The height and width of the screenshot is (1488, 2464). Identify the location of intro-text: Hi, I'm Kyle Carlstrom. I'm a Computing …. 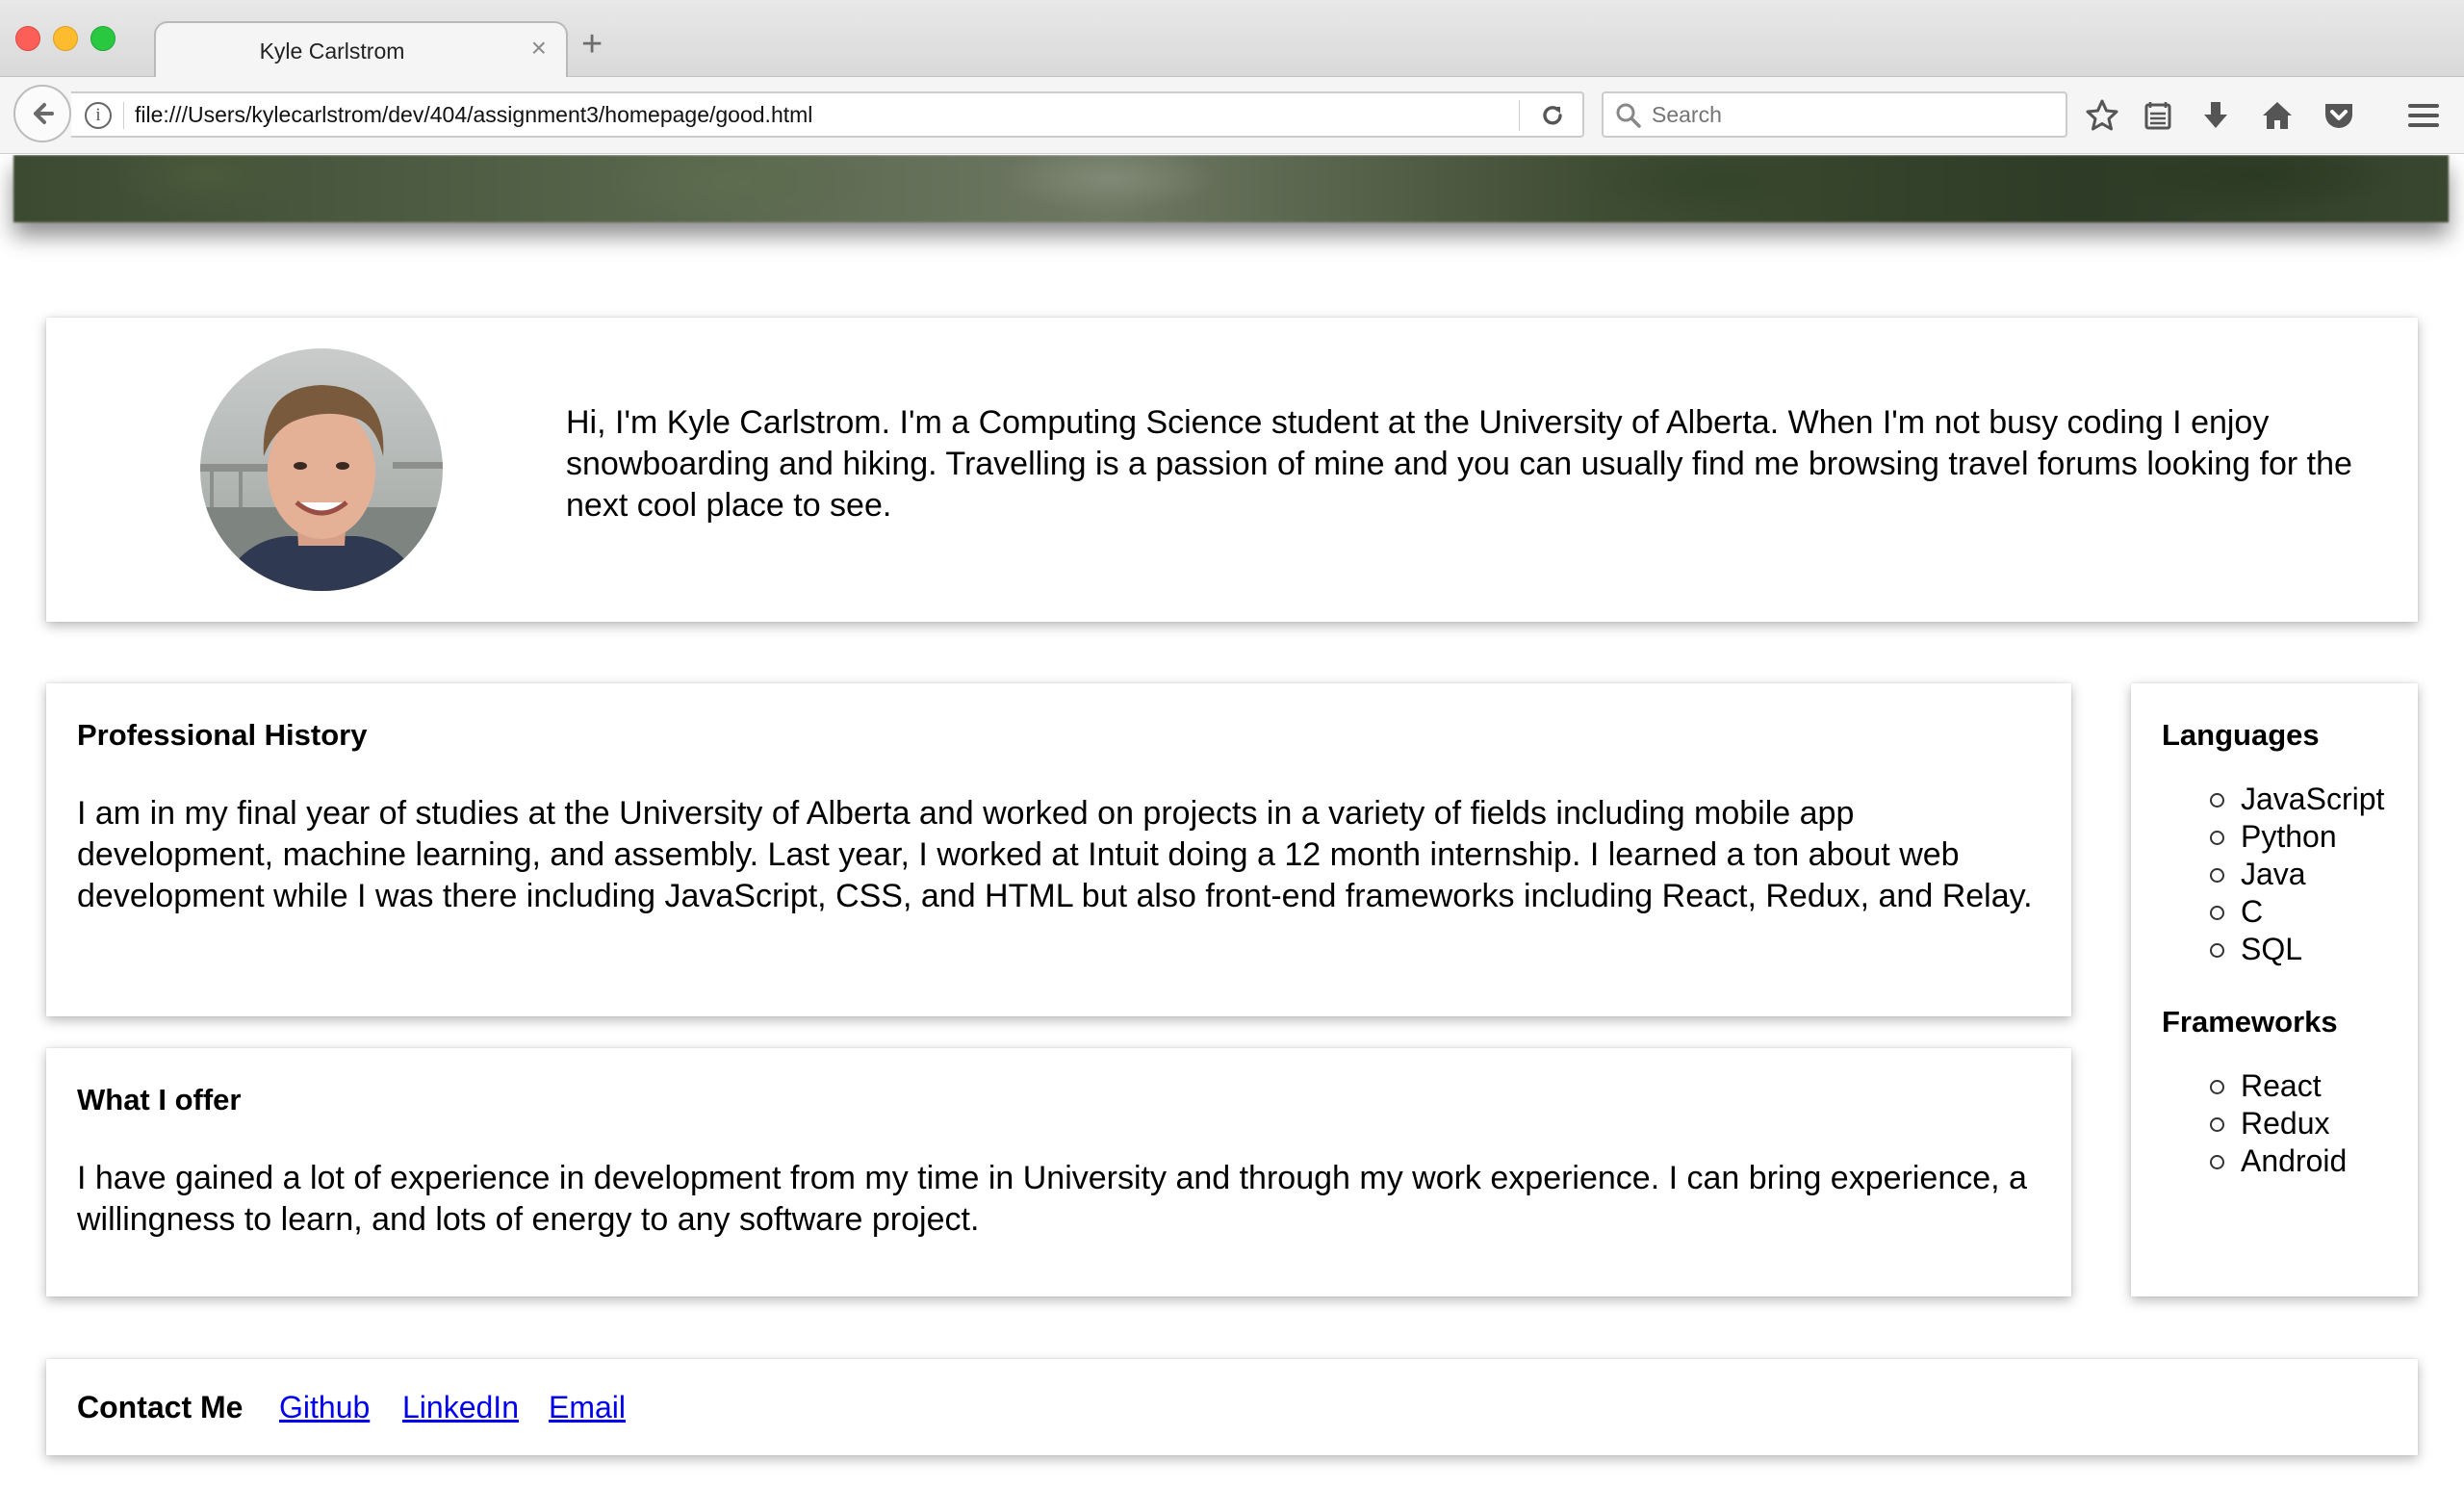
(1459, 464).